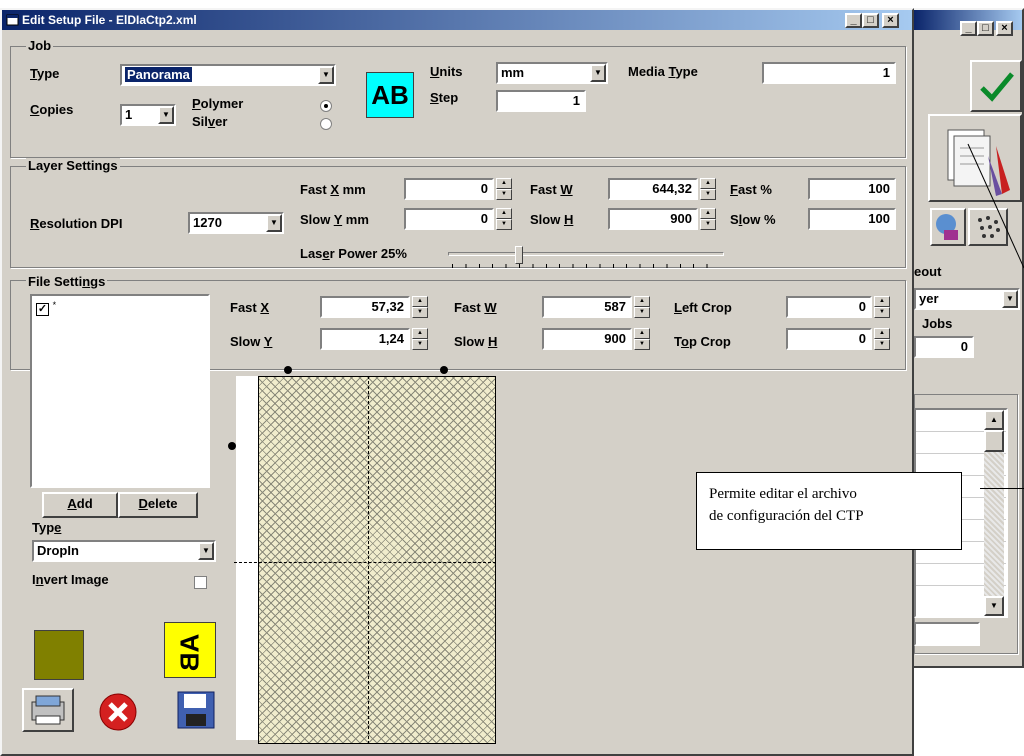 The height and width of the screenshot is (756, 1024). I want to click on resolution-value: 1270, so click(207, 222).